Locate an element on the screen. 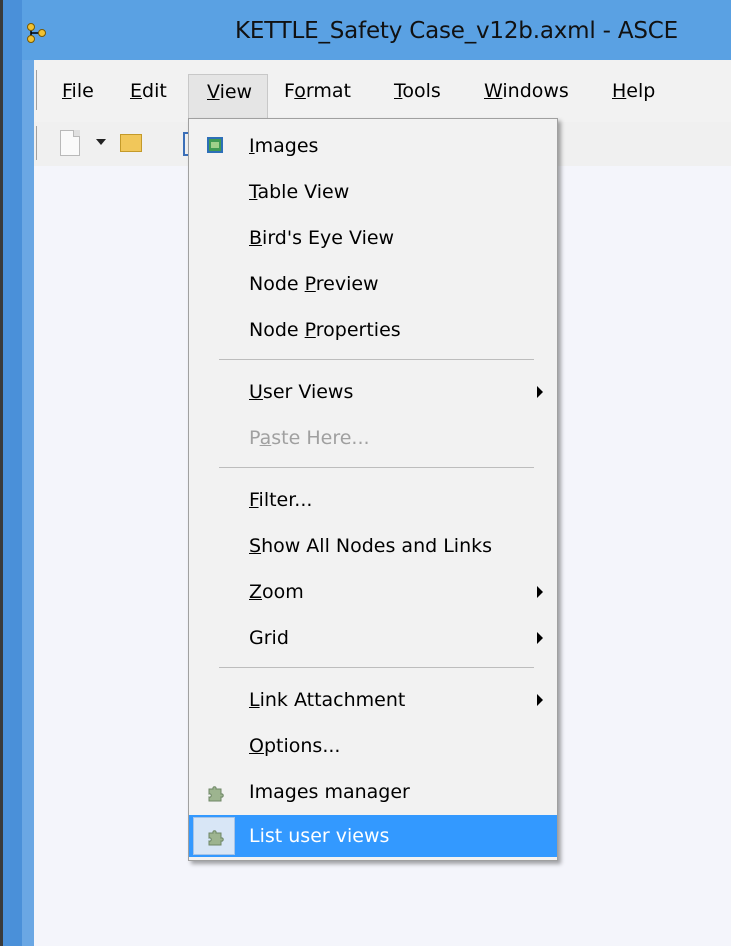 The width and height of the screenshot is (731, 946). menu-item-images-manager: Images manager is located at coordinates (373, 792).